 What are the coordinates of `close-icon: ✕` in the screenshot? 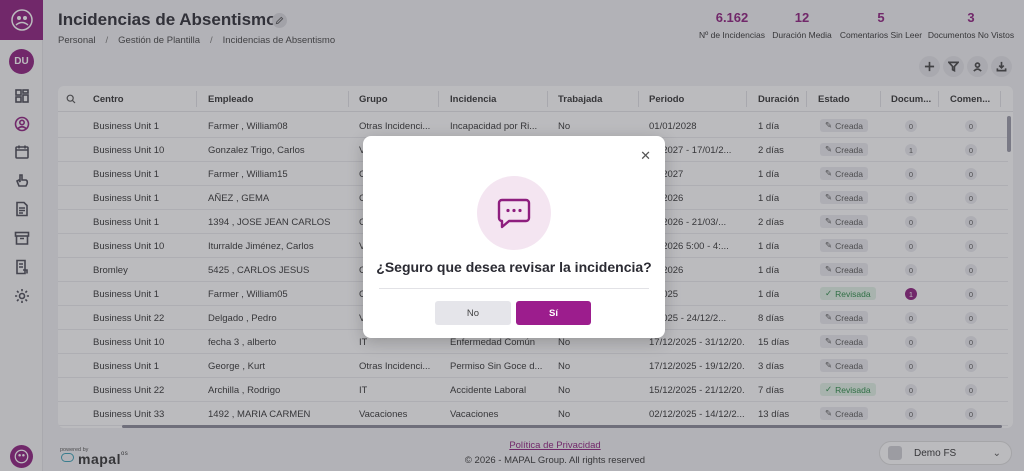 It's located at (645, 156).